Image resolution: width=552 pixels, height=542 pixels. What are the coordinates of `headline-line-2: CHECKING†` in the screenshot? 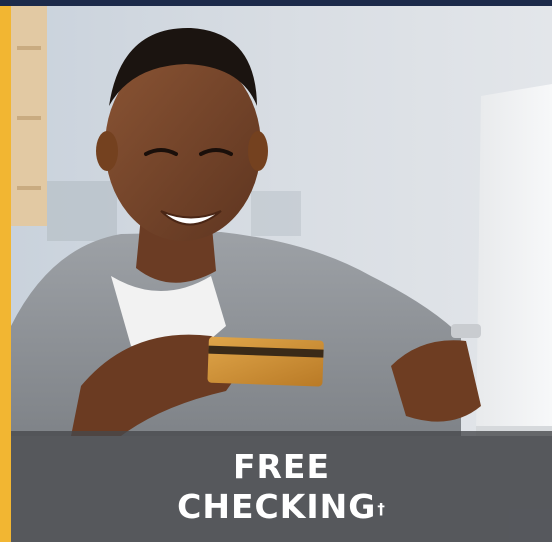 It's located at (281, 507).